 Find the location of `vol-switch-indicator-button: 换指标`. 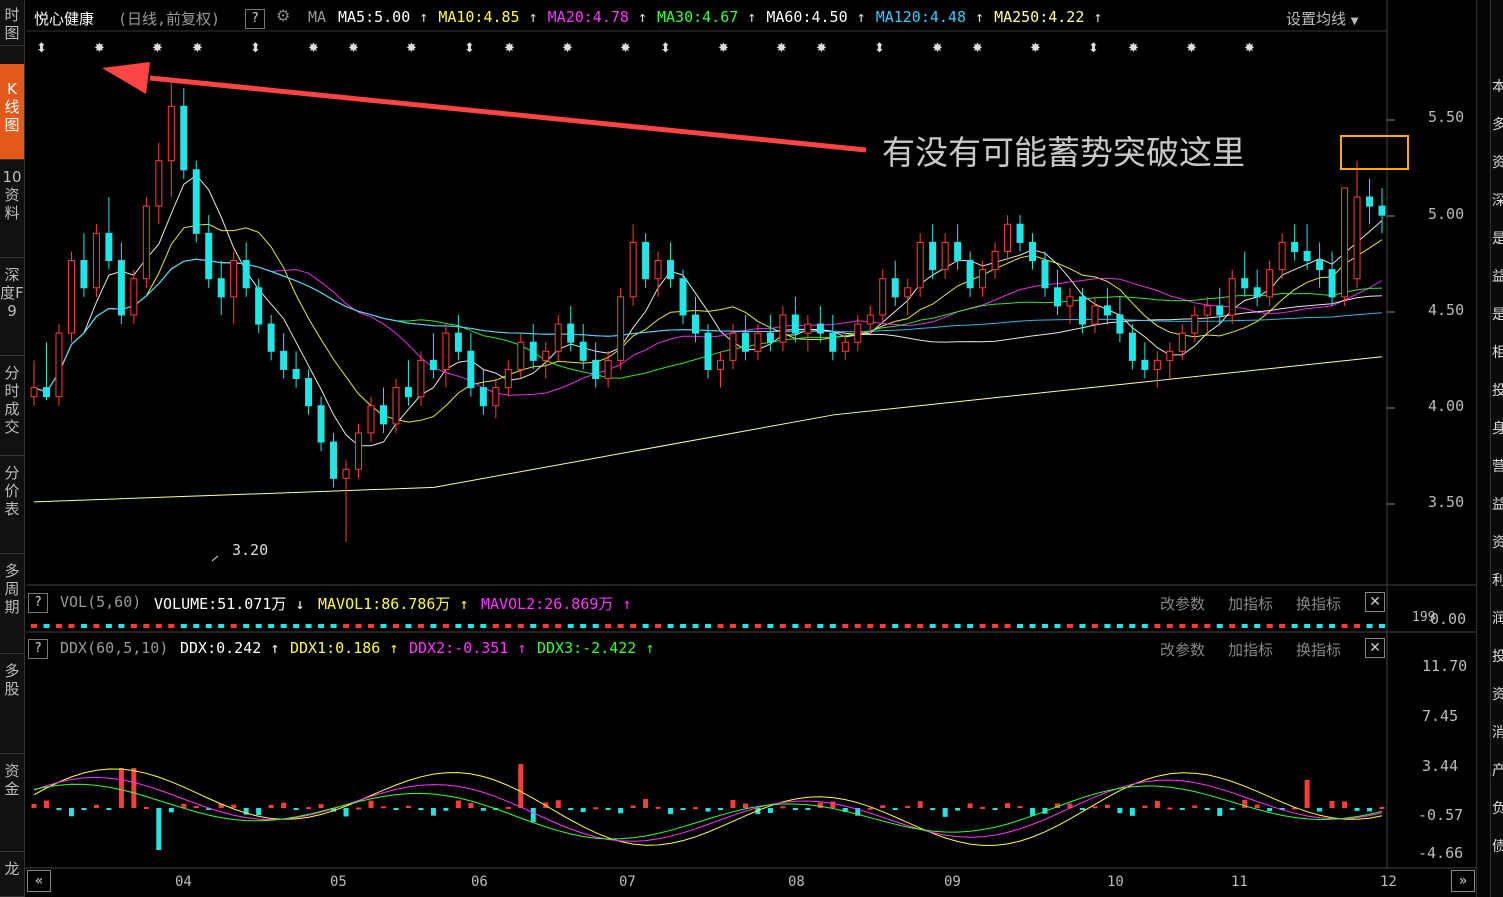

vol-switch-indicator-button: 换指标 is located at coordinates (1318, 603).